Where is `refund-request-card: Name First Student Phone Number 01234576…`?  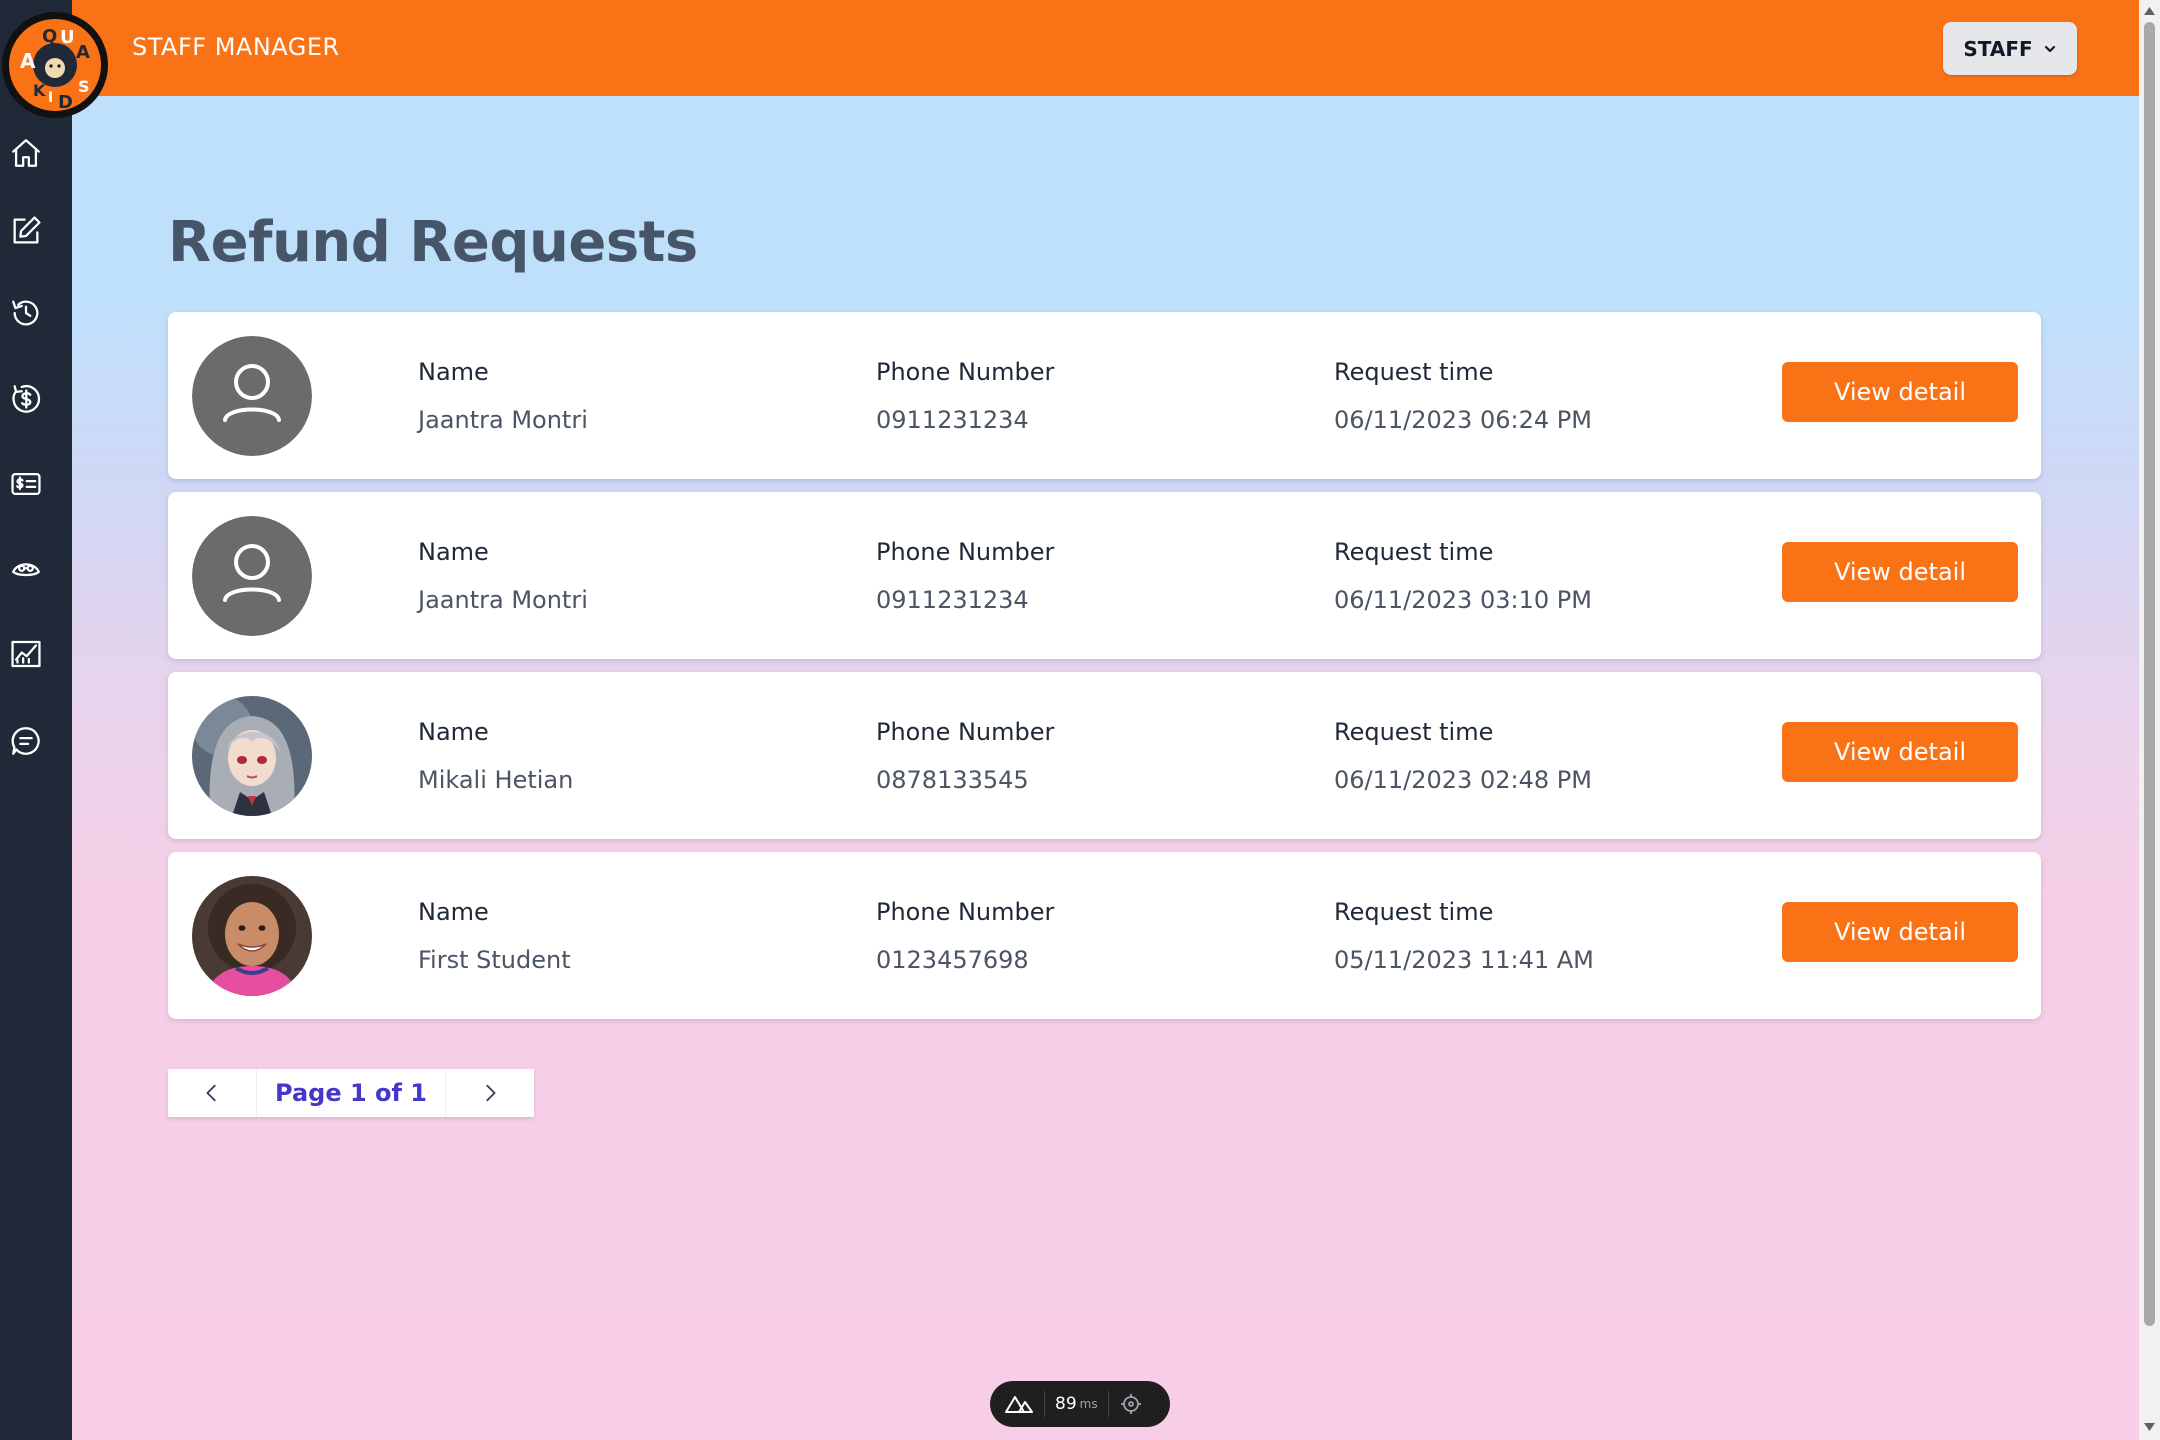 refund-request-card: Name First Student Phone Number 01234576… is located at coordinates (1104, 935).